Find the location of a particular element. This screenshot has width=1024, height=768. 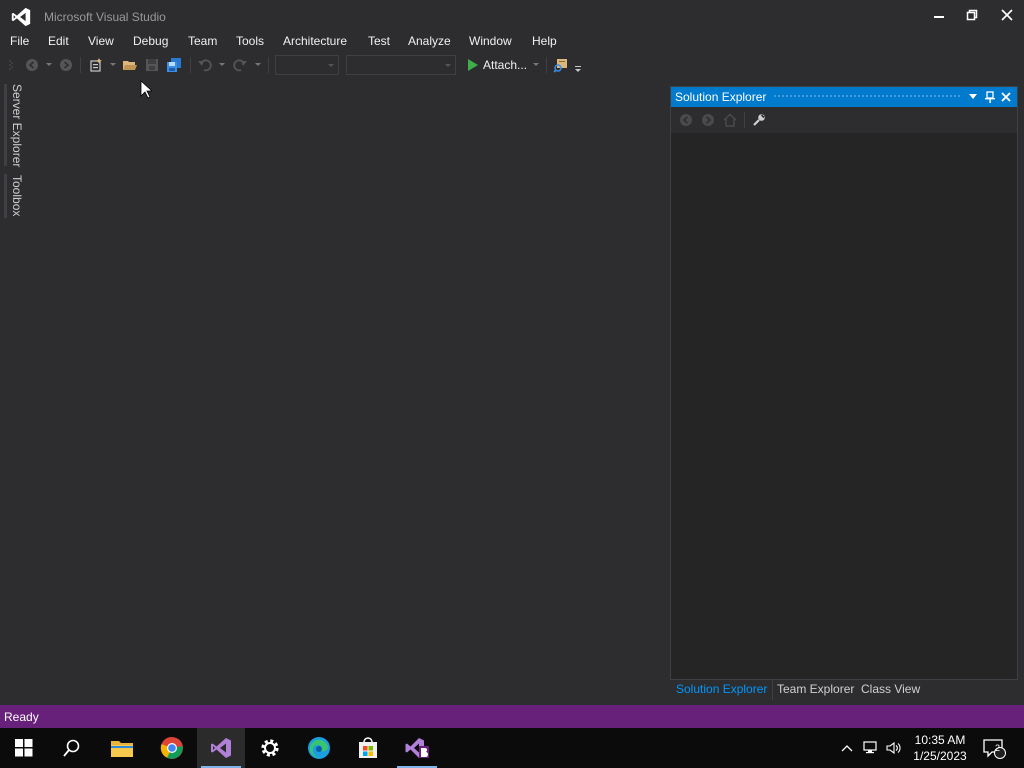

menu-team: Team is located at coordinates (202, 41).